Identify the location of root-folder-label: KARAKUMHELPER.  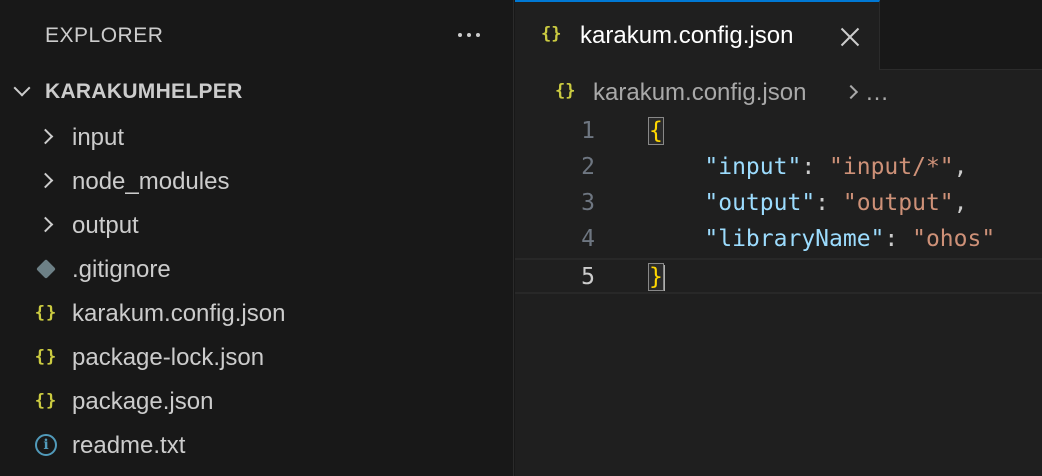
(144, 91).